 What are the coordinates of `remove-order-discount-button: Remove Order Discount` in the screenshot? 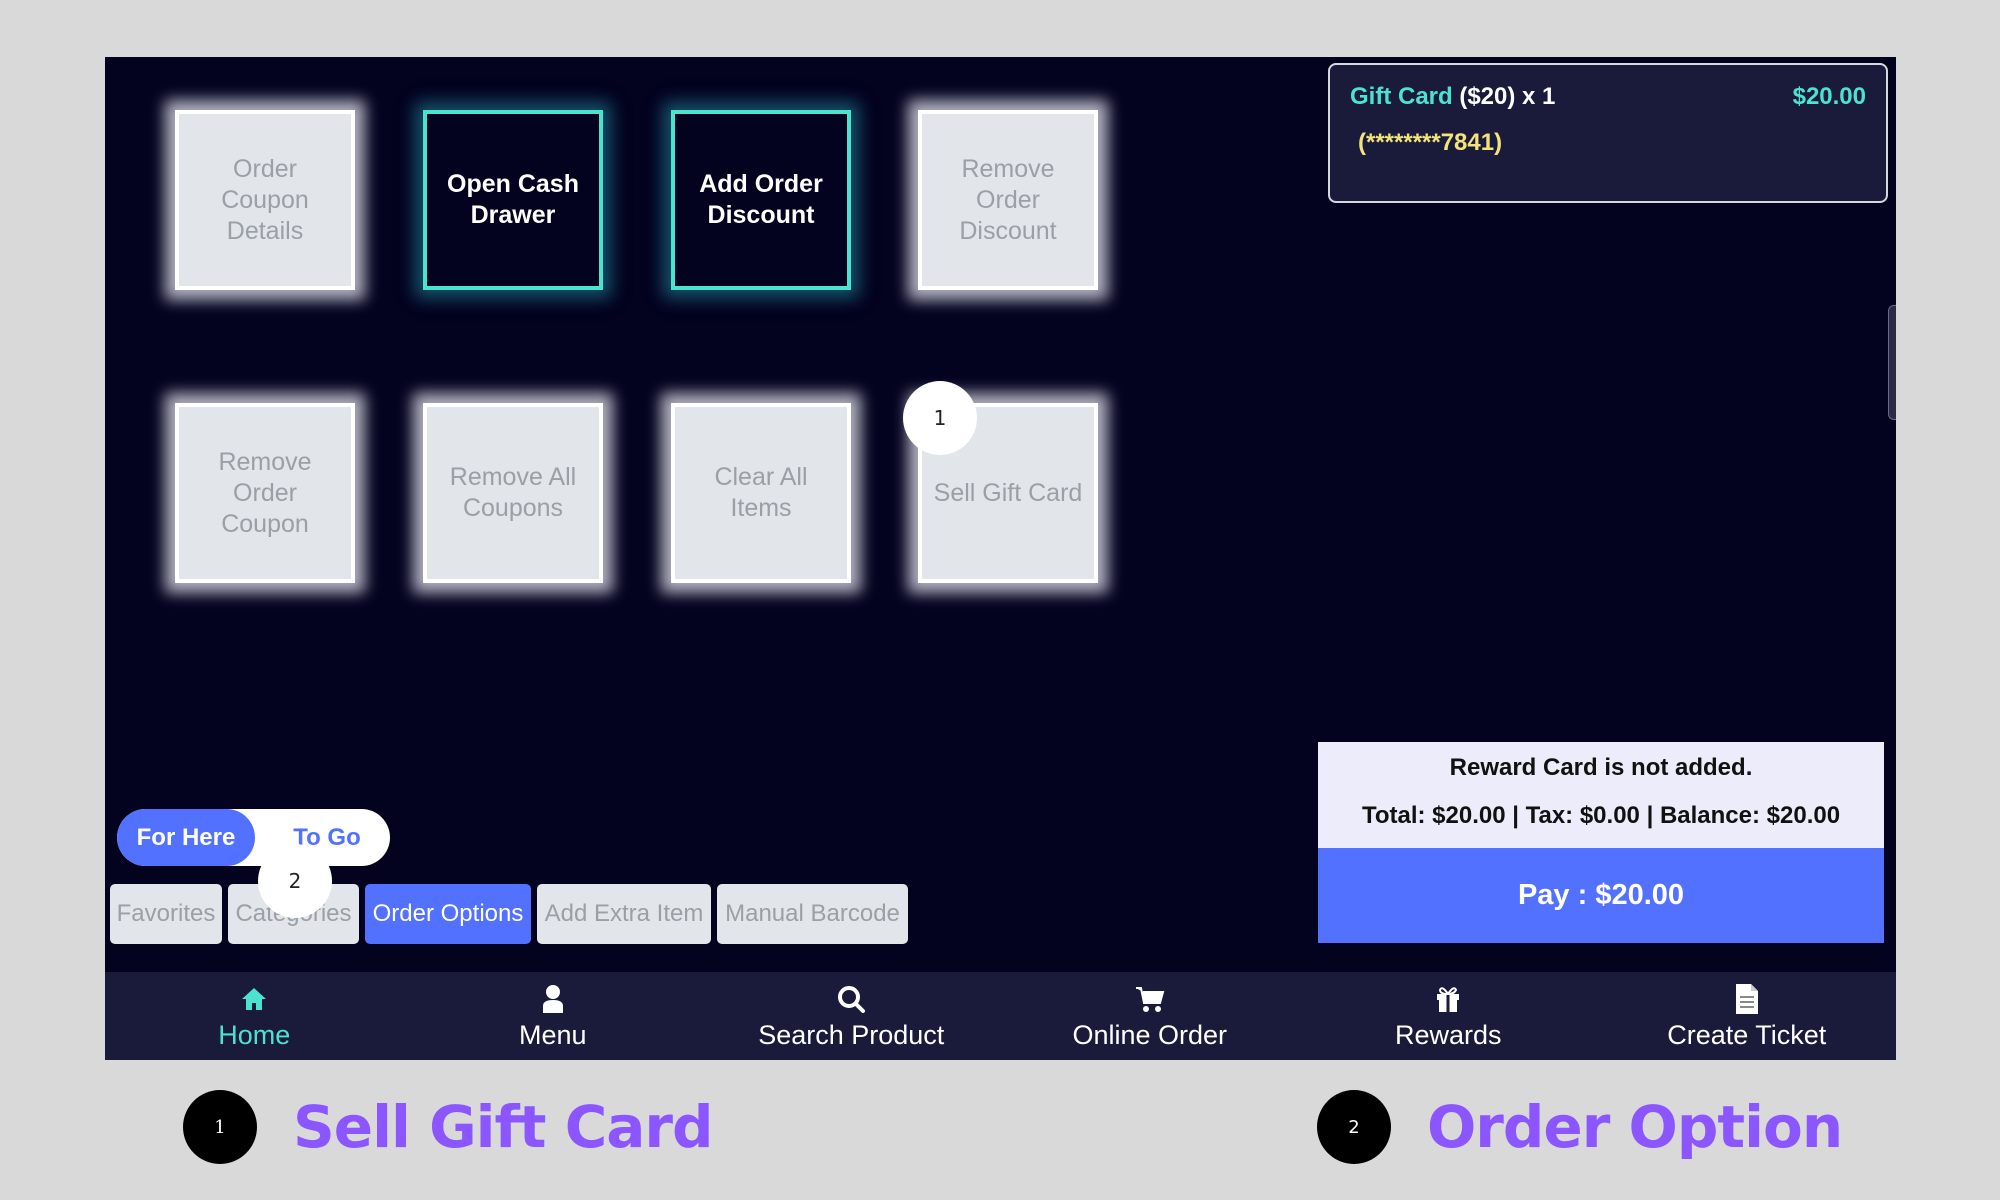 It's located at (1008, 200).